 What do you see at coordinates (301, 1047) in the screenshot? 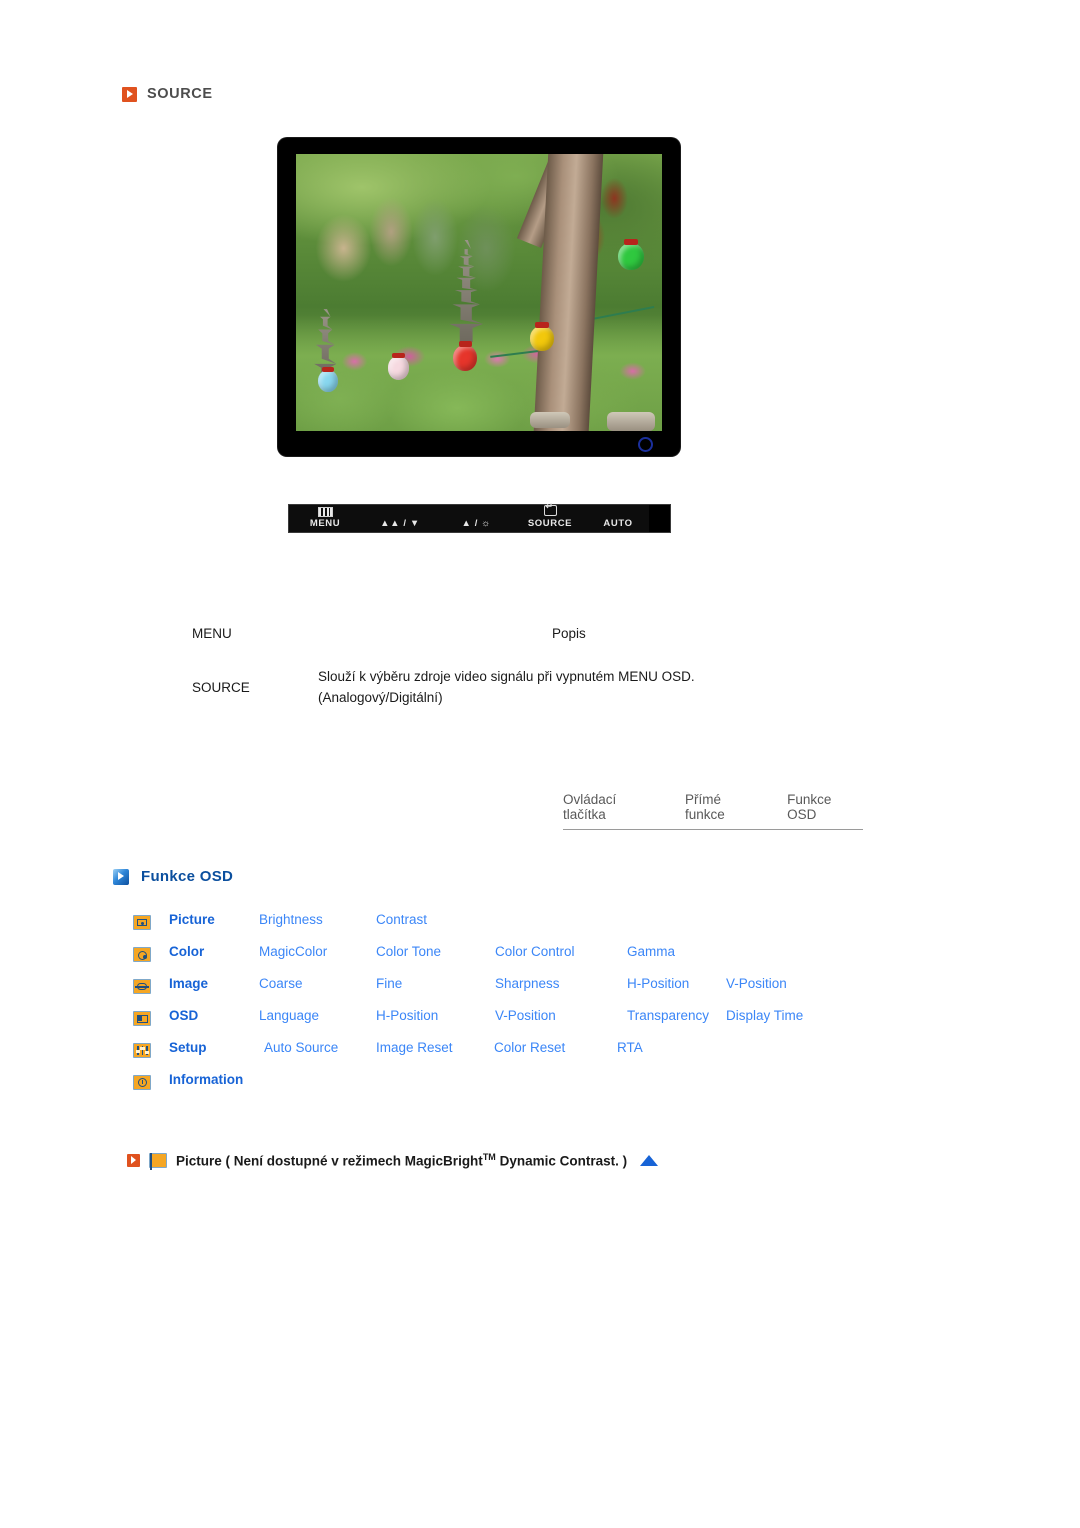
I see `osd-item-auto-source: Auto Source` at bounding box center [301, 1047].